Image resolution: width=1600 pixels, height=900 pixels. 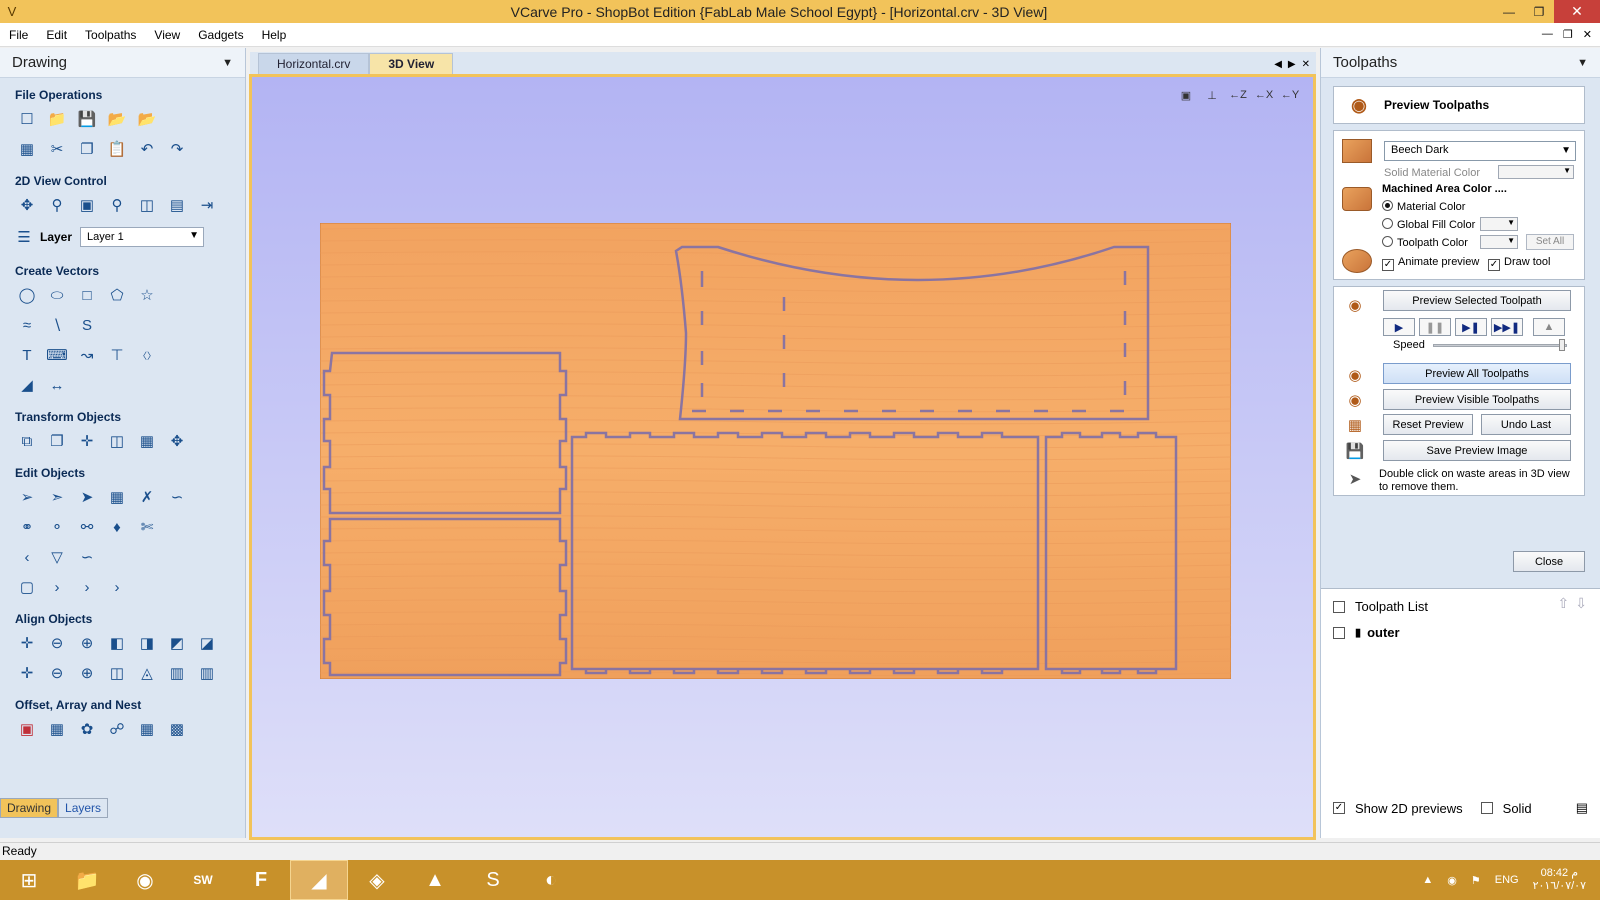 I want to click on restore-button: ❐, so click(x=1539, y=11).